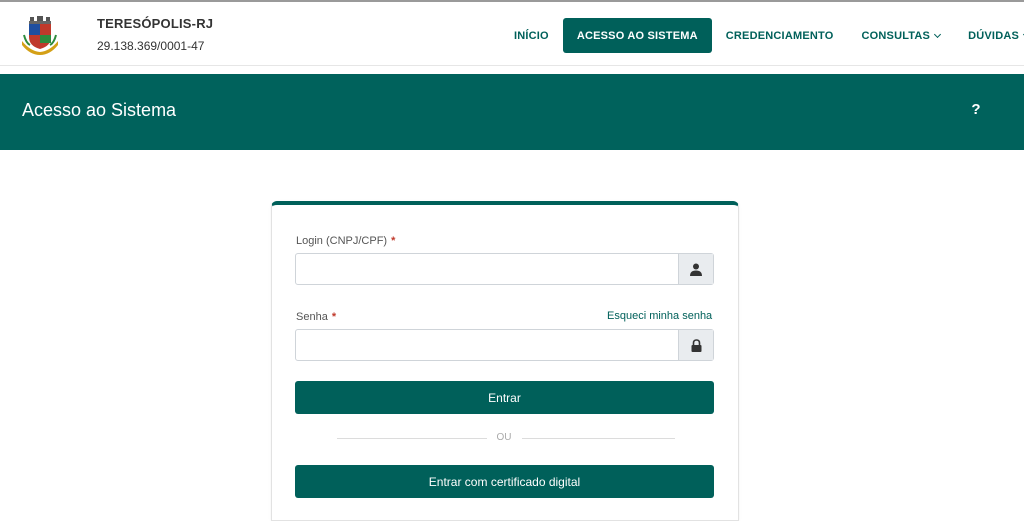 The image size is (1024, 521). What do you see at coordinates (504, 437) in the screenshot?
I see `divider-or: OU` at bounding box center [504, 437].